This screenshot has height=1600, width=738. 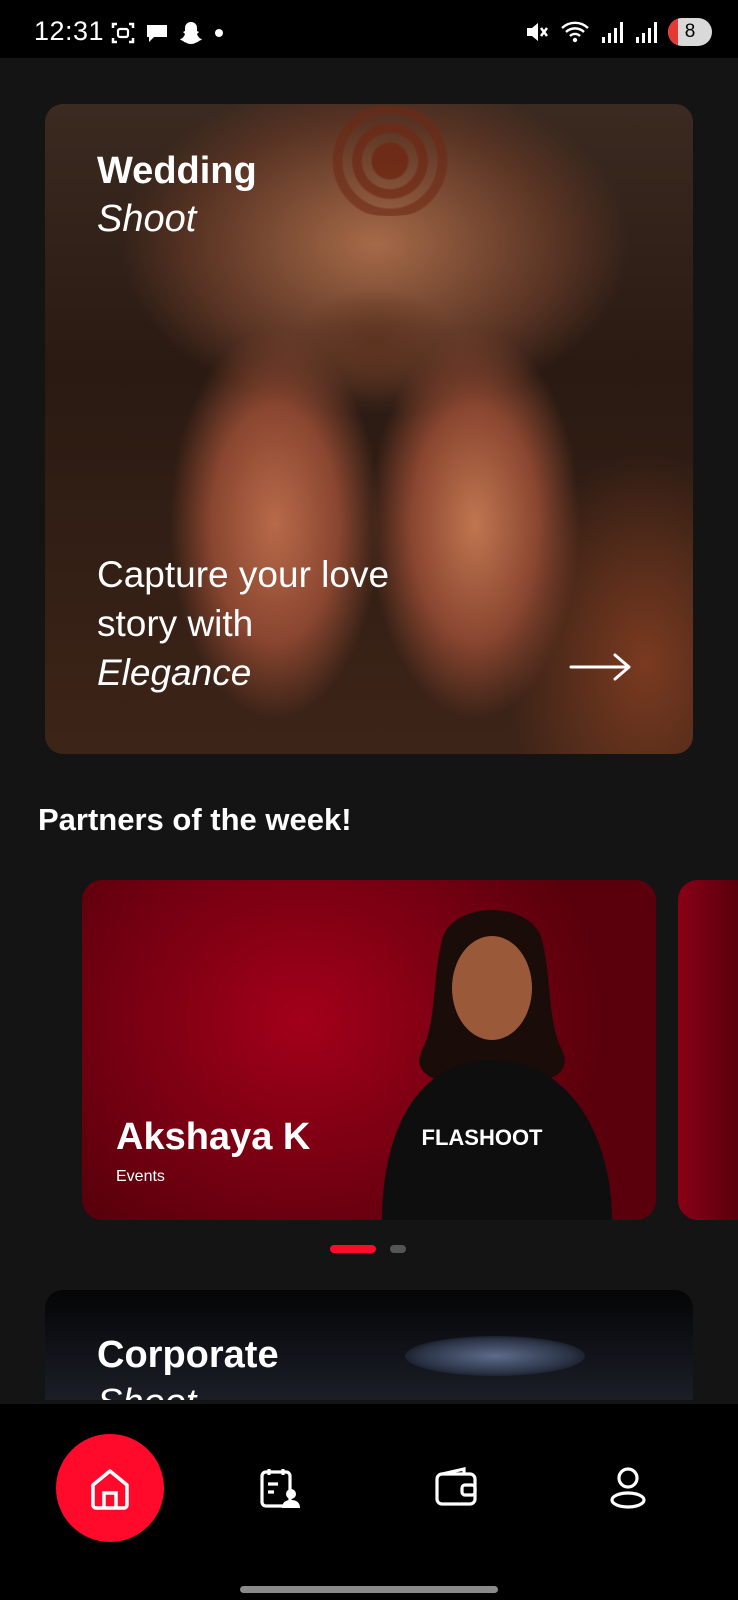 What do you see at coordinates (174, 672) in the screenshot?
I see `hero-tagline-emphasis: Elegance` at bounding box center [174, 672].